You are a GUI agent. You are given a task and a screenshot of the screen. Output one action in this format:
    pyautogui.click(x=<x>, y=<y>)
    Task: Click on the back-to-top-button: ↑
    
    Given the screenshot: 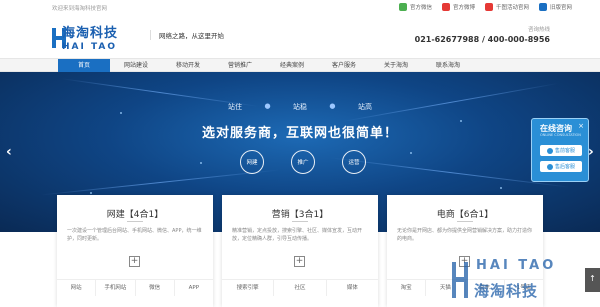 What is the action you would take?
    pyautogui.click(x=592, y=280)
    